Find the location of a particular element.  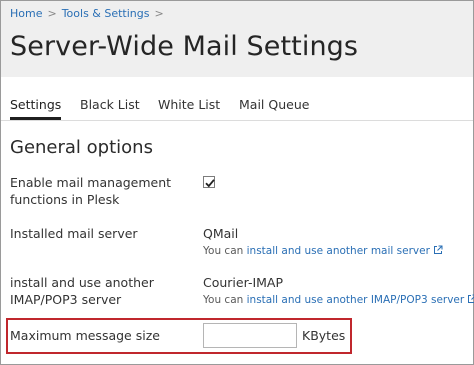

breadcrumb-home-link: Home is located at coordinates (26, 13).